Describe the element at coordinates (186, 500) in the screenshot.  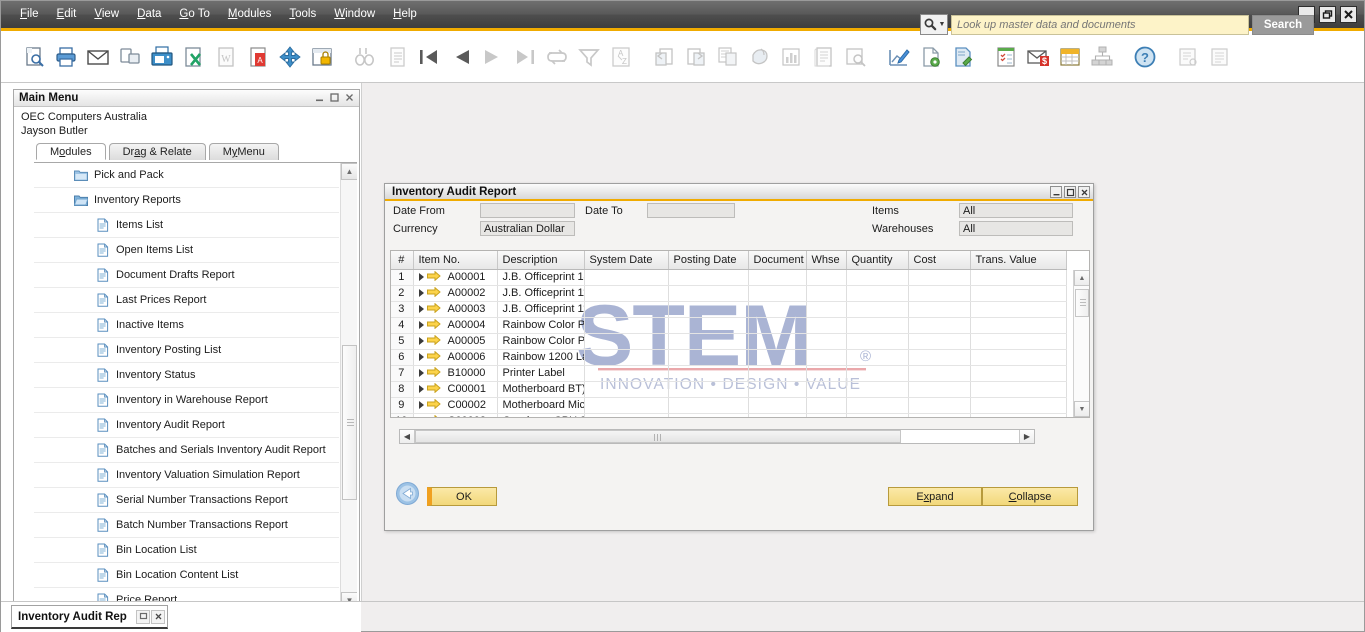
I see `sidebar-item-serial-number-transactions-report: Serial Number Transactions Report` at that location.